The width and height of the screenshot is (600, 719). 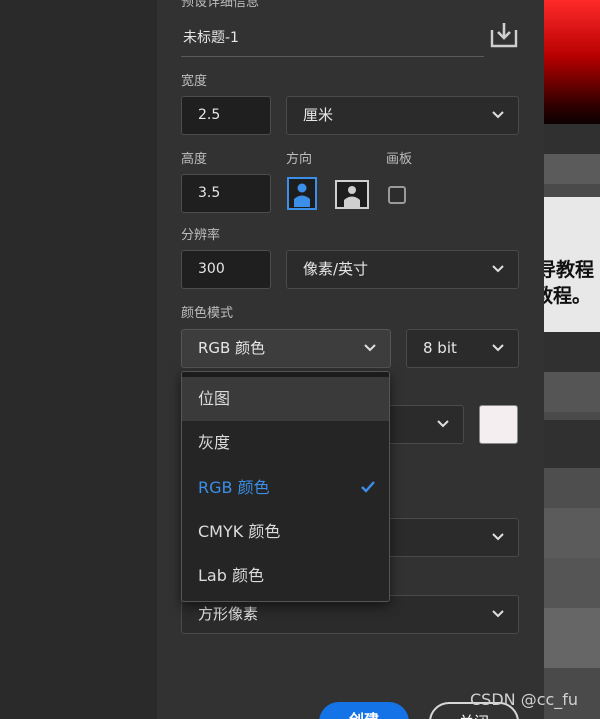 I want to click on bit-depth-select: 8 bit, so click(x=462, y=348).